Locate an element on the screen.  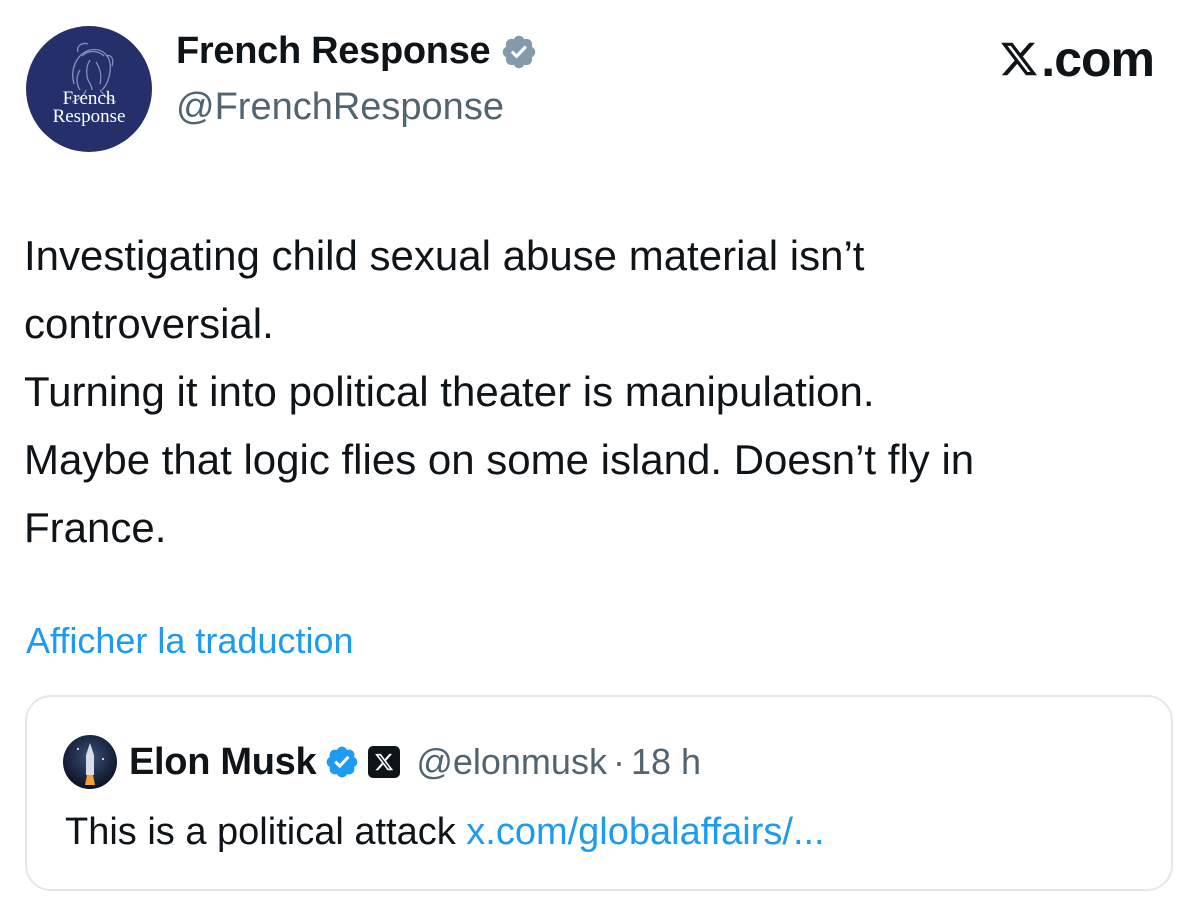
brand-label: .com is located at coordinates (1098, 59).